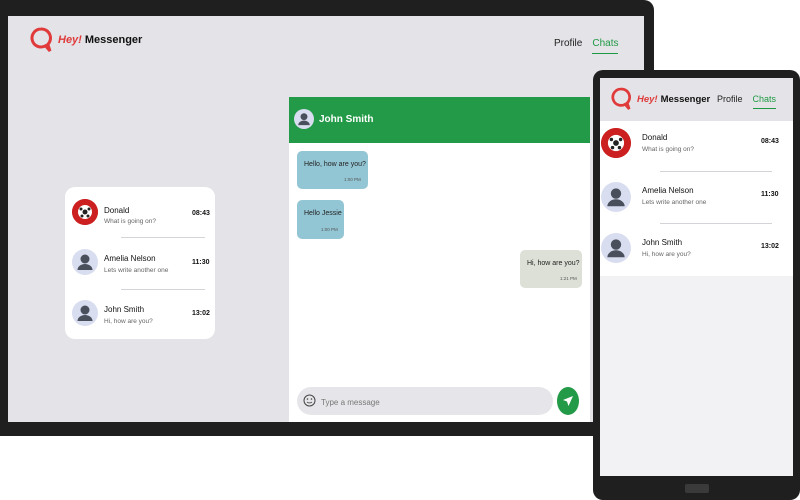 The height and width of the screenshot is (500, 800). I want to click on message-text: Hello Jessie, so click(323, 213).